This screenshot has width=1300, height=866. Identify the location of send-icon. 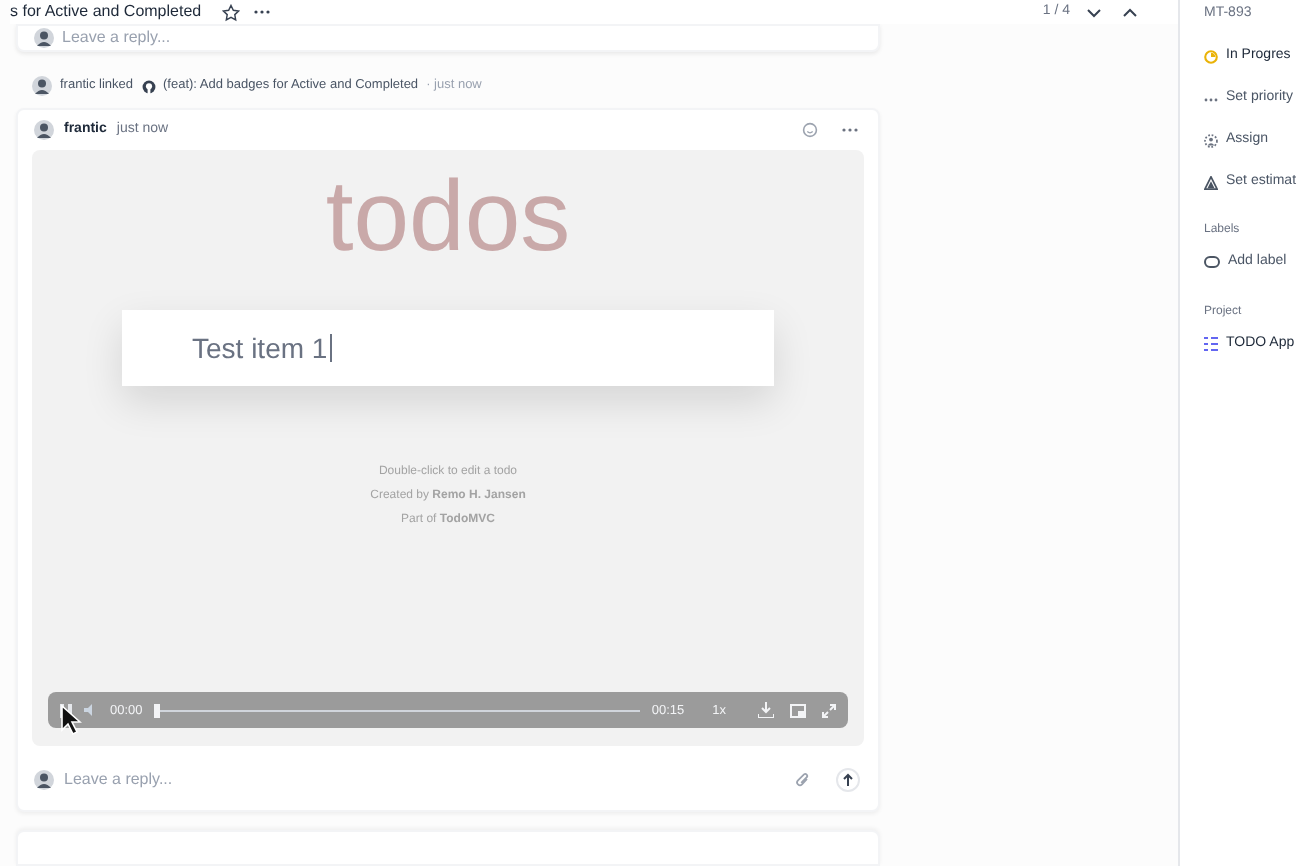
(848, 780).